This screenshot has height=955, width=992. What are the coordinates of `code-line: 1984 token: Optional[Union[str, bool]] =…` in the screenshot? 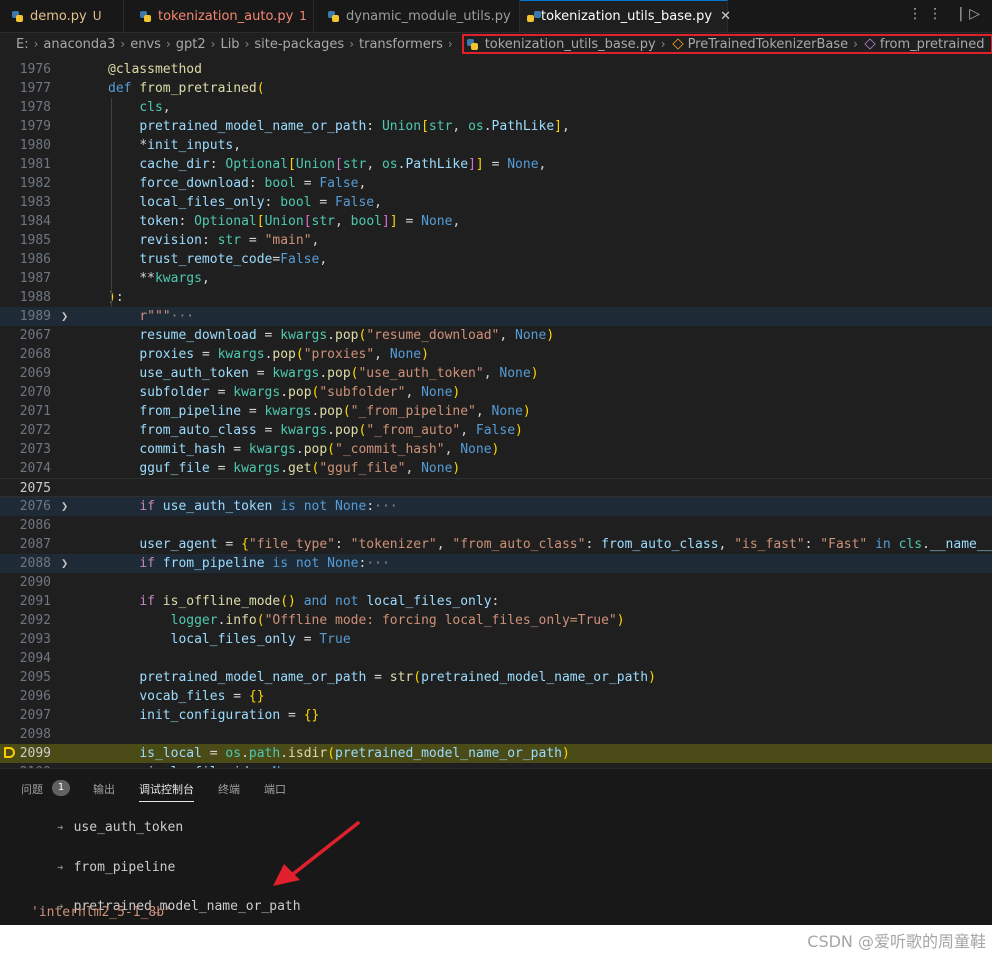 It's located at (496, 221).